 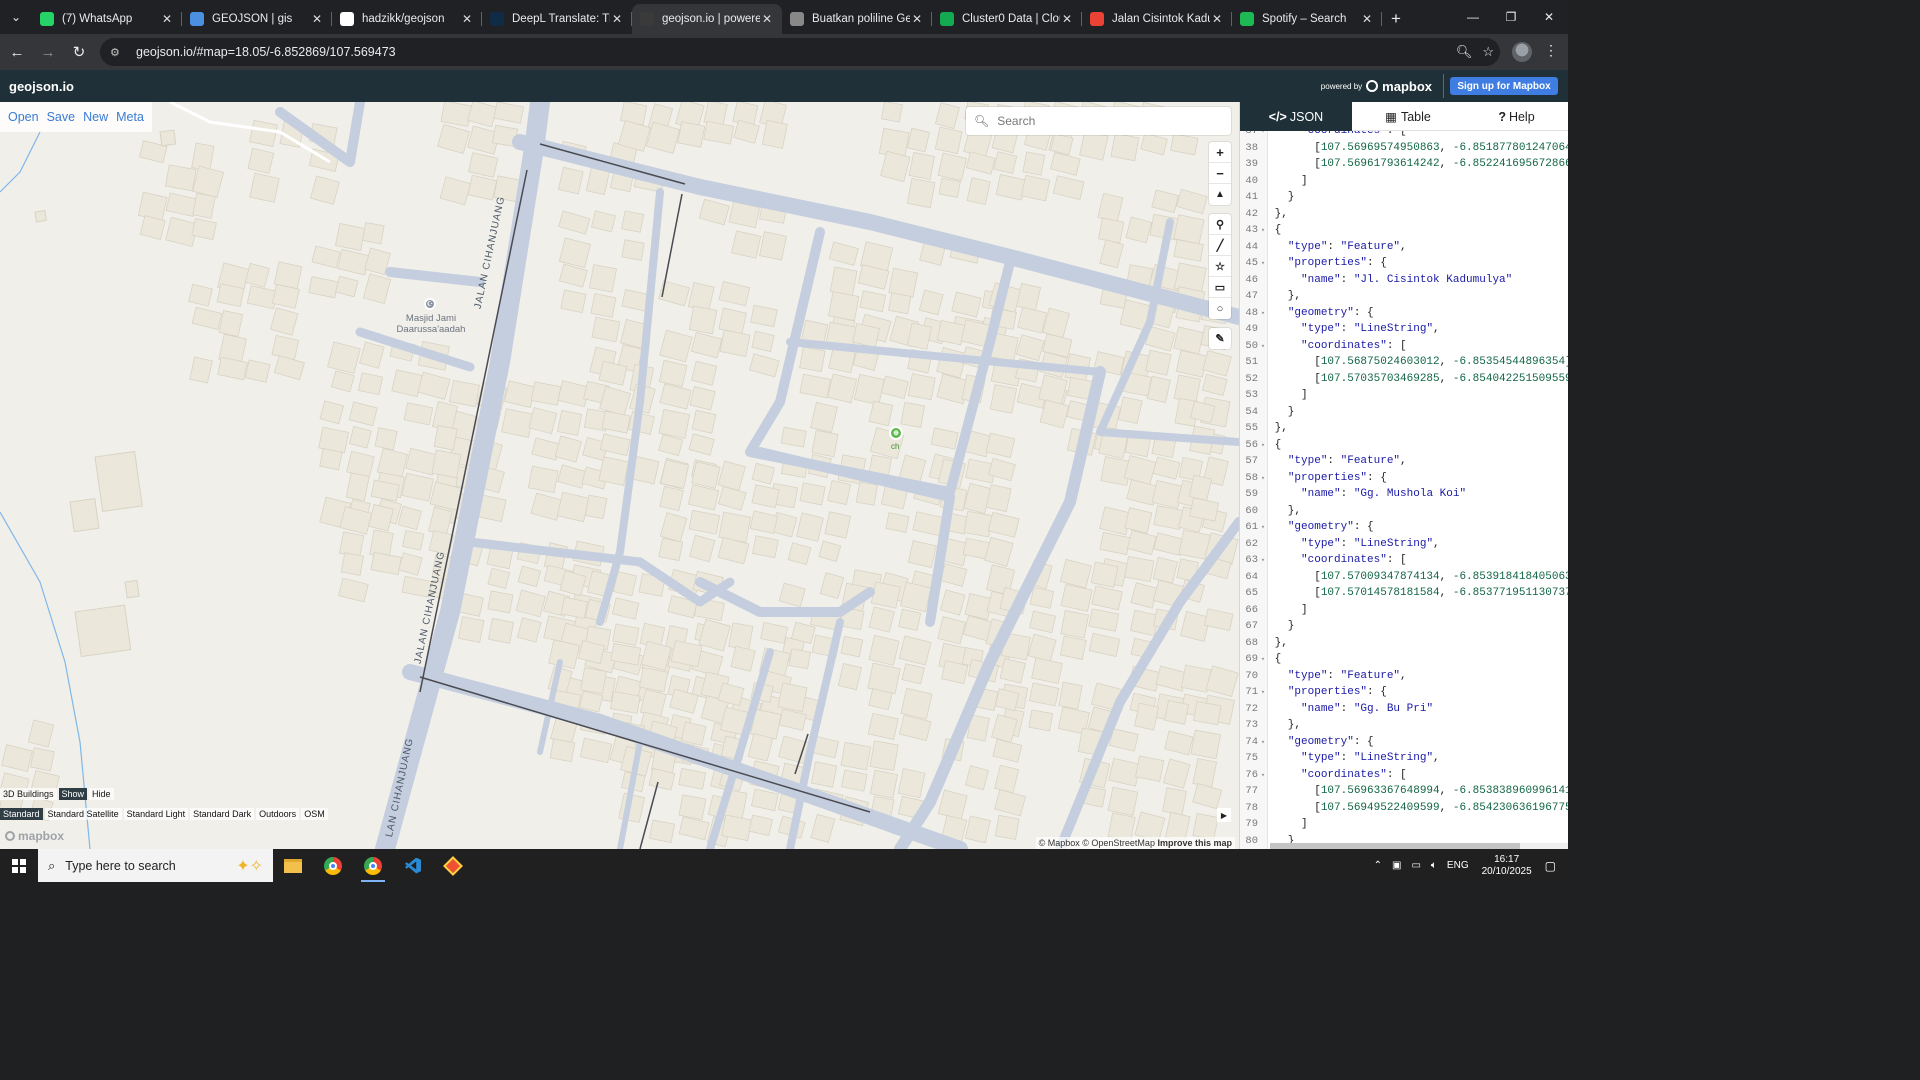 What do you see at coordinates (1220, 287) in the screenshot?
I see `draw-rectangle-icon: ▭` at bounding box center [1220, 287].